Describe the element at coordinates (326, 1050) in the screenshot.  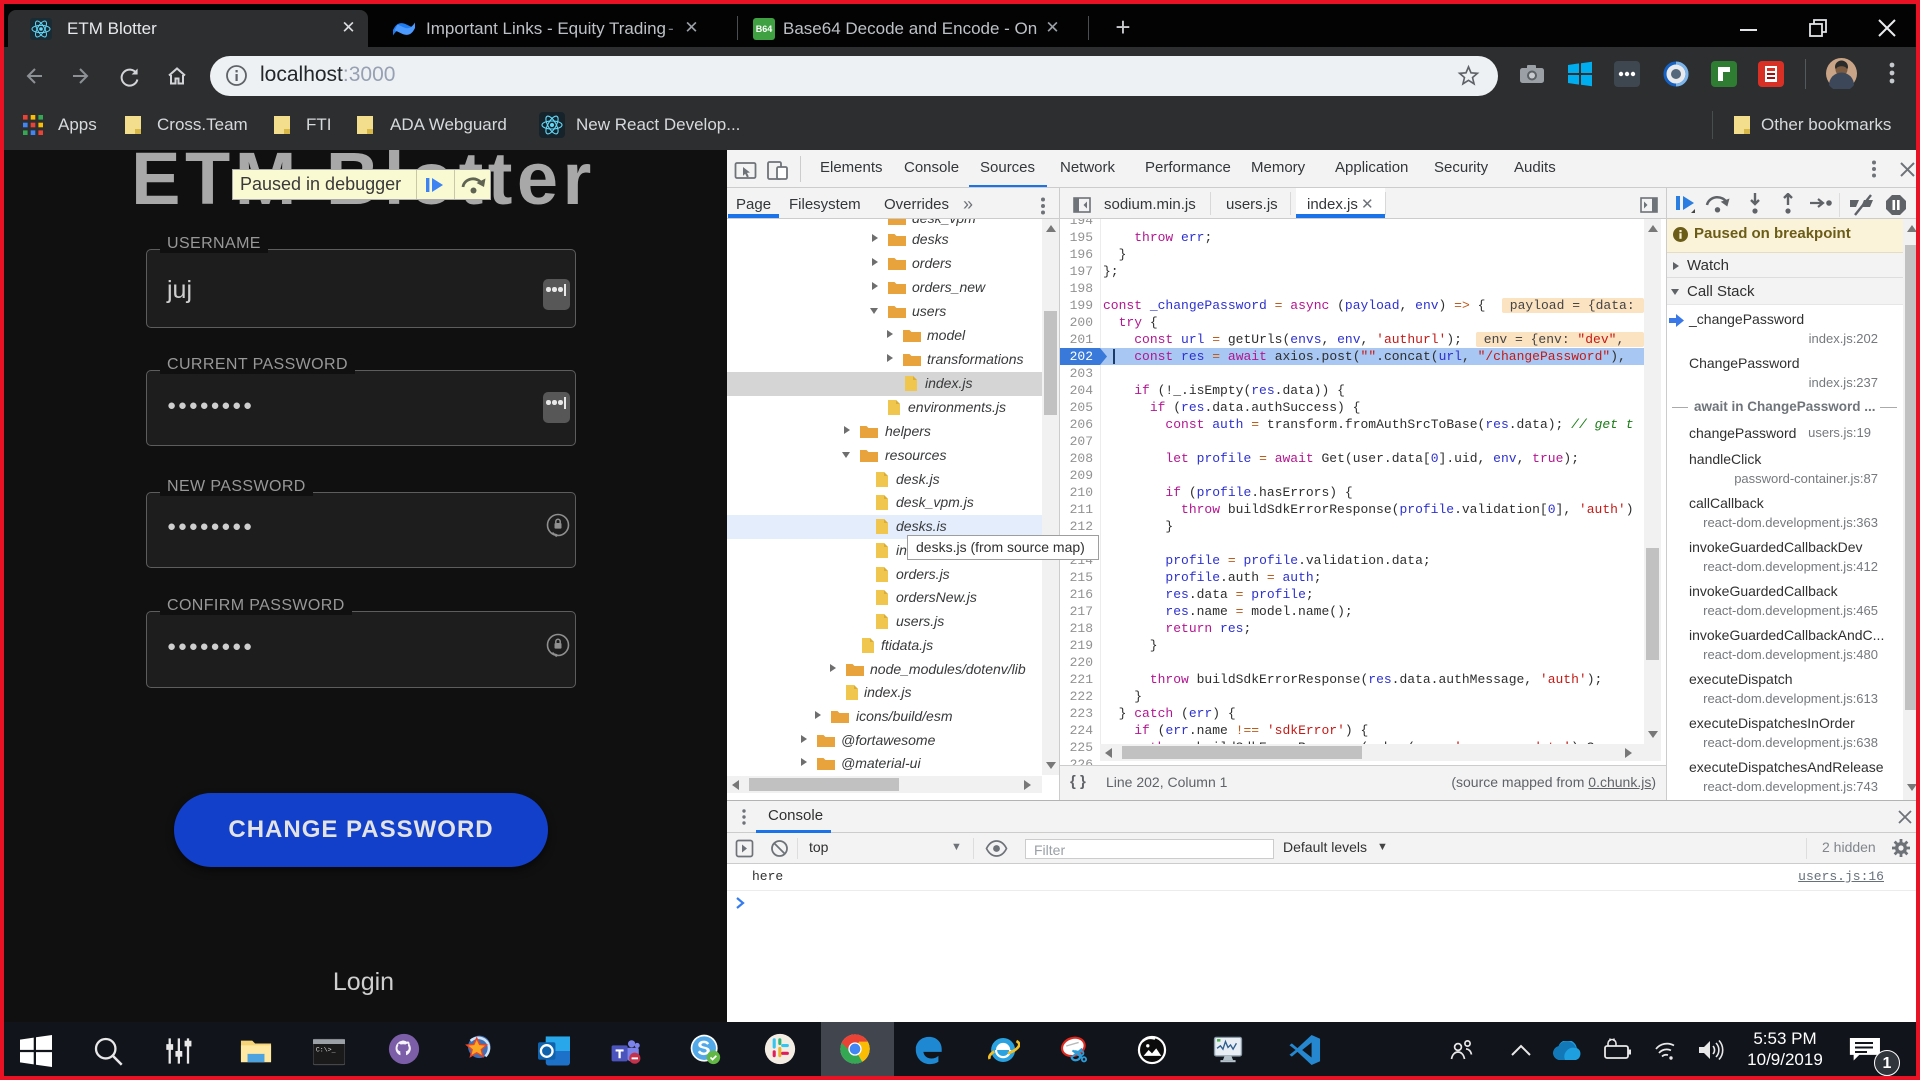
I see `svg-text: C:\>_` at that location.